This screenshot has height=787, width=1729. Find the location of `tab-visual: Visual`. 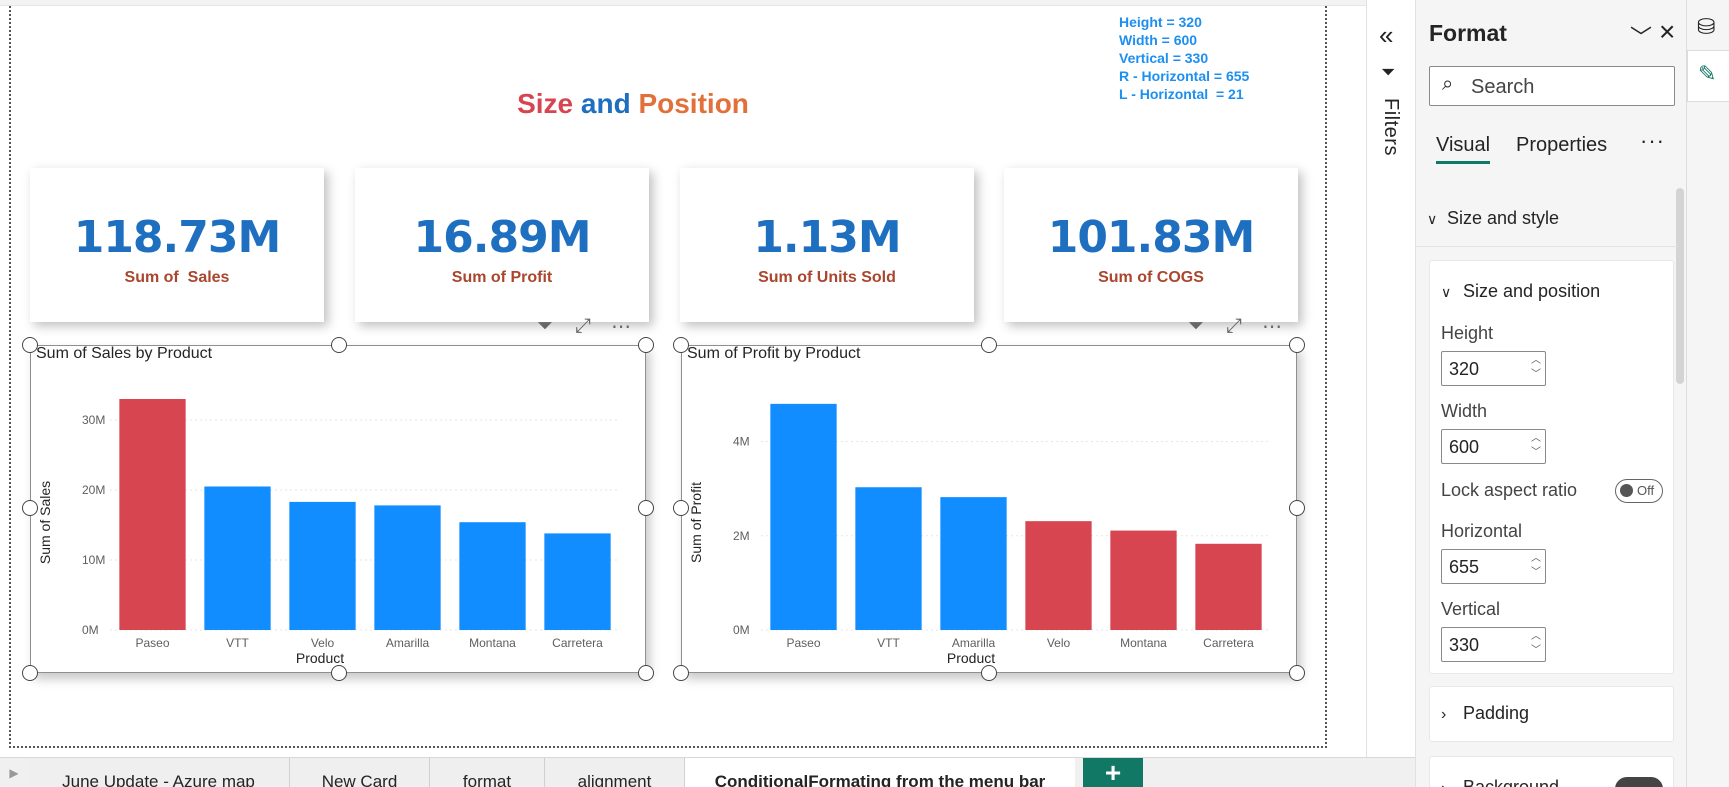

tab-visual: Visual is located at coordinates (1463, 149).